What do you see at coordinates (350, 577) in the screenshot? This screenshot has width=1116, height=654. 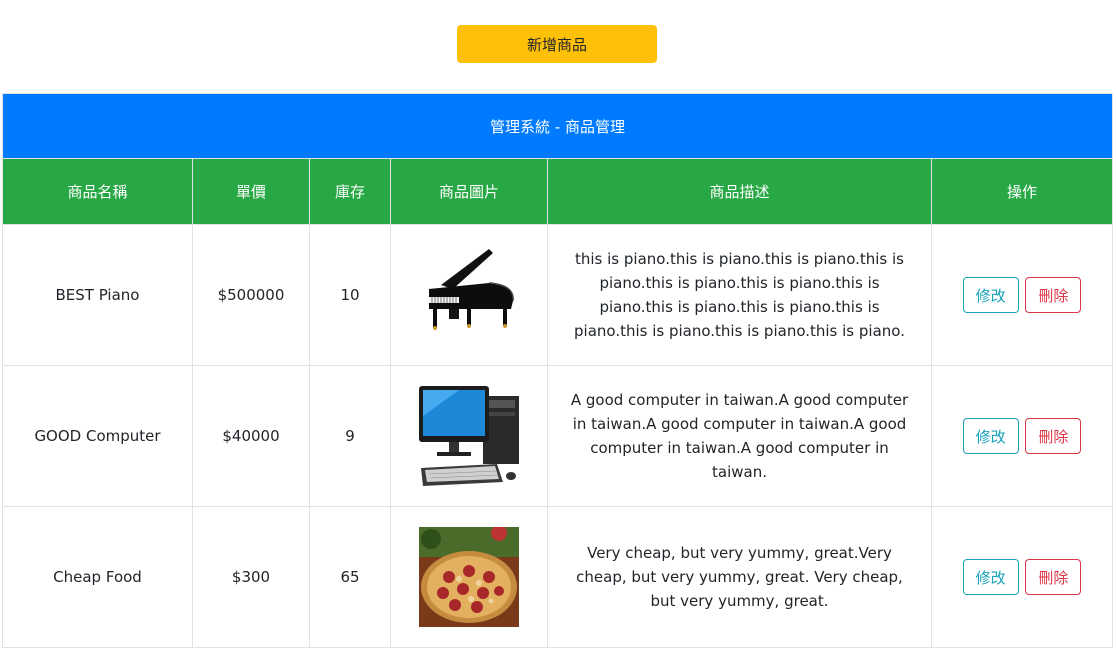 I see `product-stock: 65` at bounding box center [350, 577].